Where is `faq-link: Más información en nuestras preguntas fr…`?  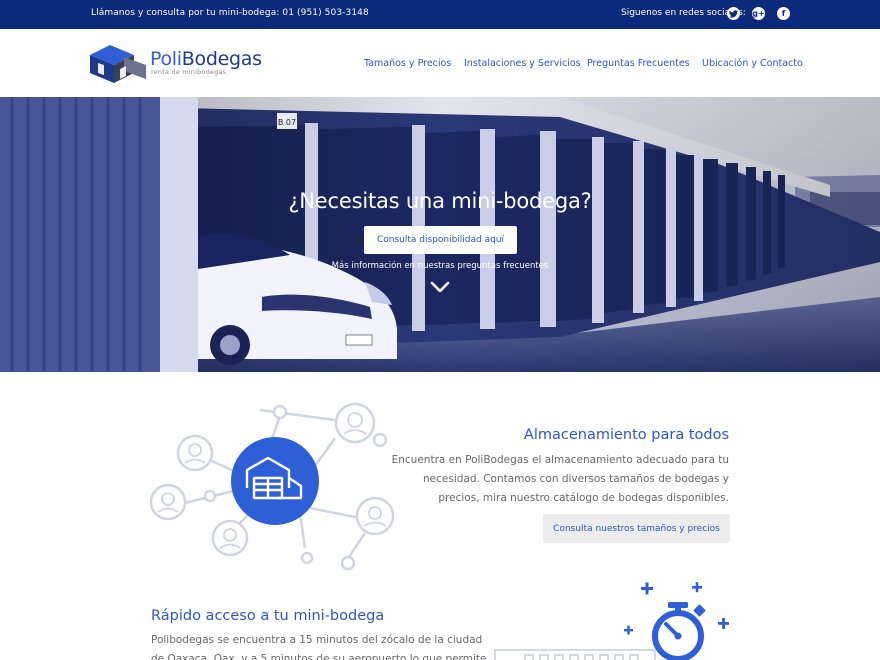
faq-link: Más información en nuestras preguntas fr… is located at coordinates (440, 266).